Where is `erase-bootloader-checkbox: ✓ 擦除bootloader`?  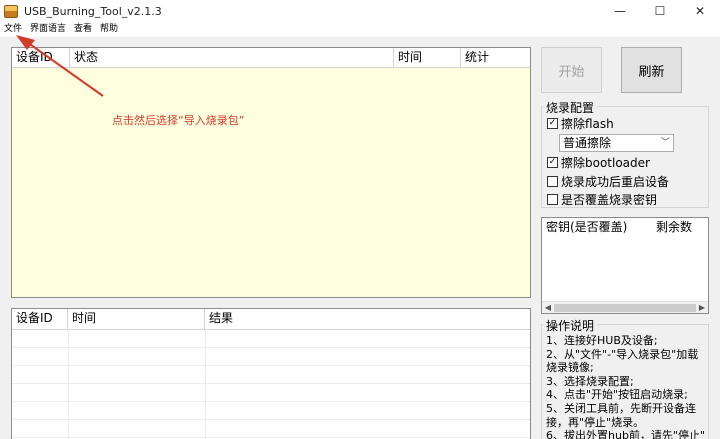
erase-bootloader-checkbox: ✓ 擦除bootloader is located at coordinates (598, 162).